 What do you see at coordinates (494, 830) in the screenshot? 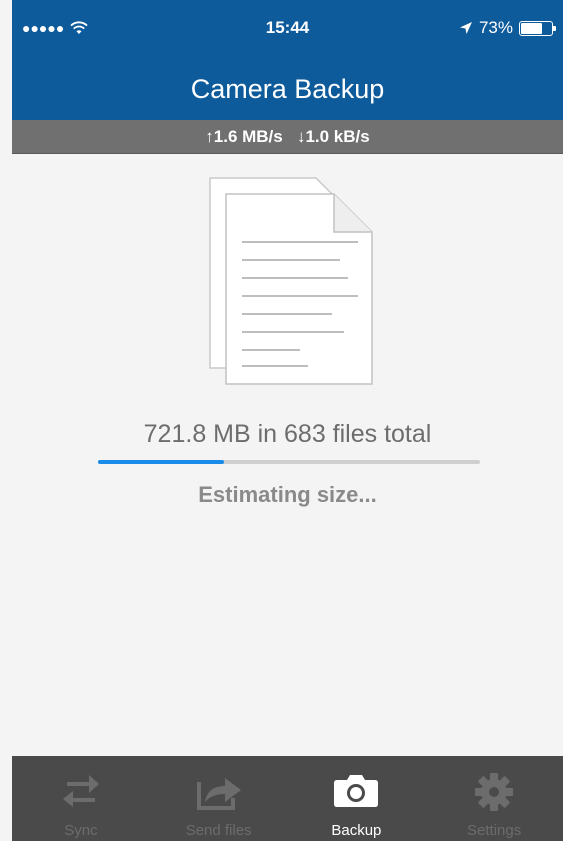
I see `tab-settings-label: Settings` at bounding box center [494, 830].